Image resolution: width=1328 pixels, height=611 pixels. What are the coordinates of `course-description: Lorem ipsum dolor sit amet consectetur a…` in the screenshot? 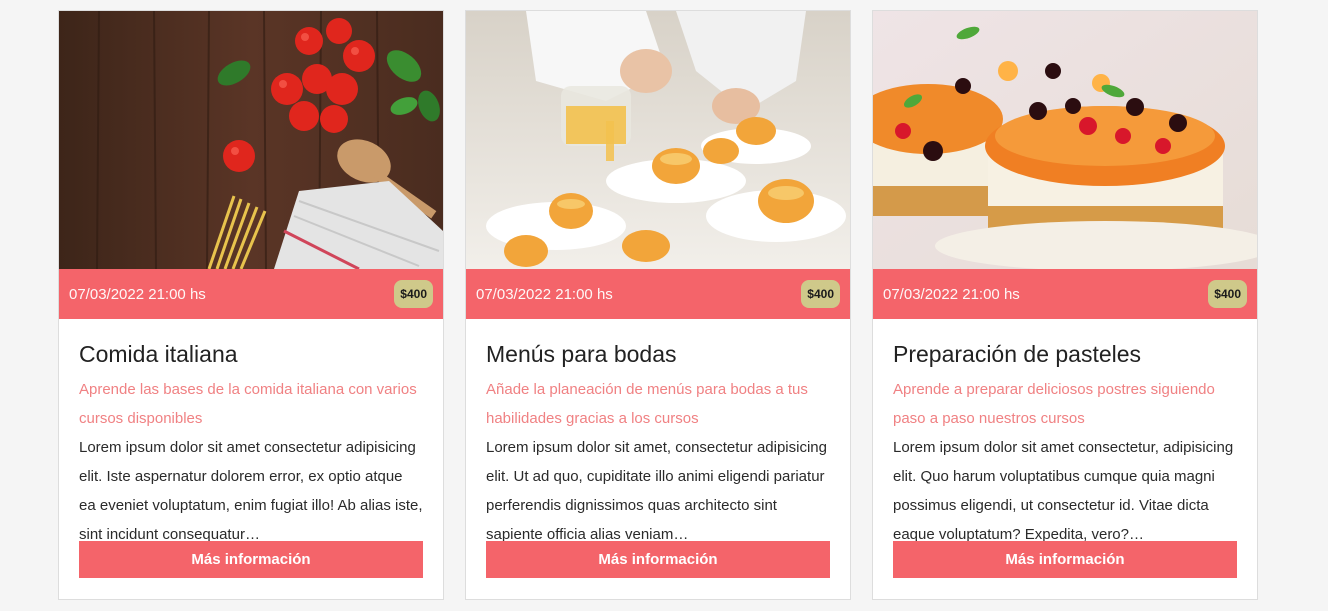 It's located at (251, 490).